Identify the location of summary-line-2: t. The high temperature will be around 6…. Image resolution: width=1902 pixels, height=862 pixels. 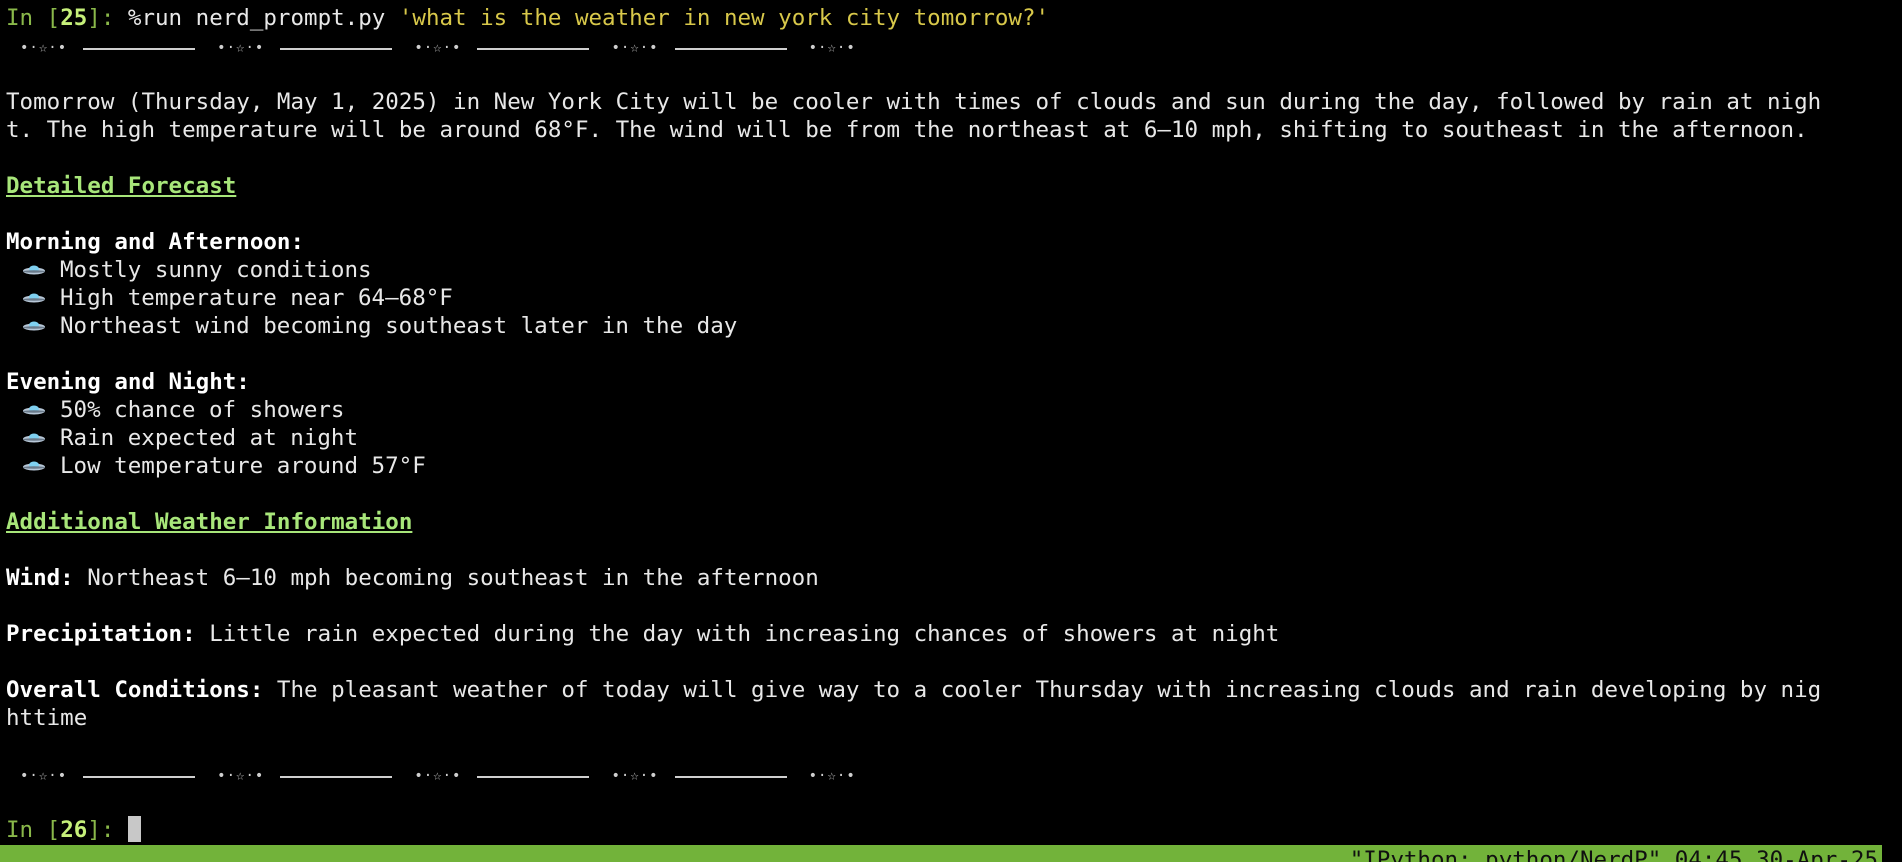
(907, 130).